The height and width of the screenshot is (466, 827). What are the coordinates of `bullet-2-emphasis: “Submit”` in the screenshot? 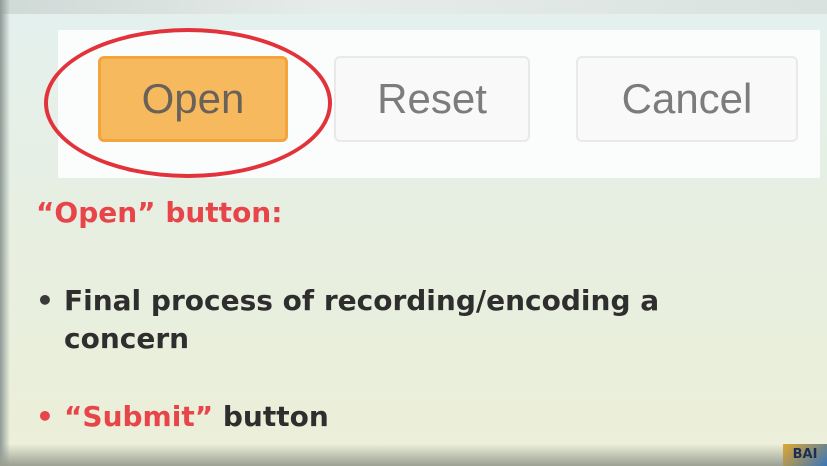 It's located at (139, 416).